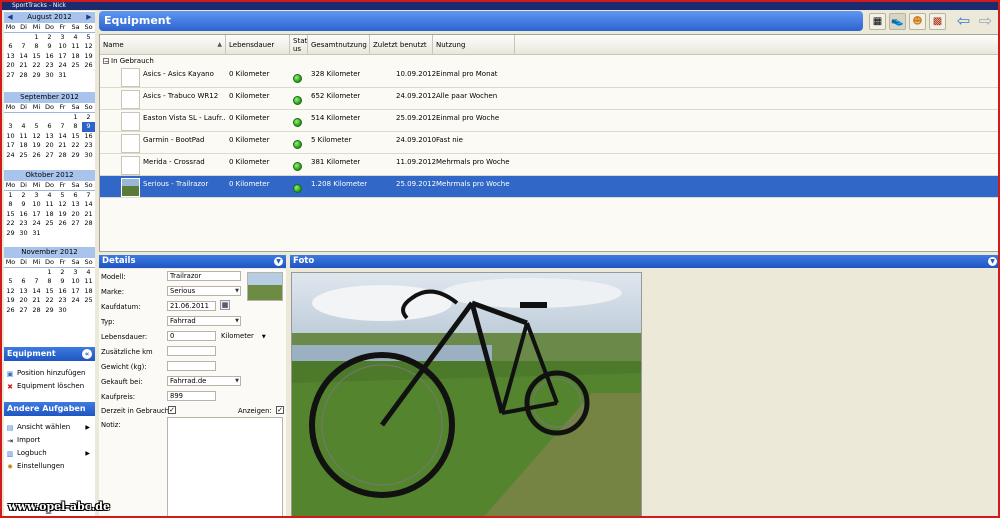 The height and width of the screenshot is (518, 1000). I want to click on calendar-day: 16, so click(23, 215).